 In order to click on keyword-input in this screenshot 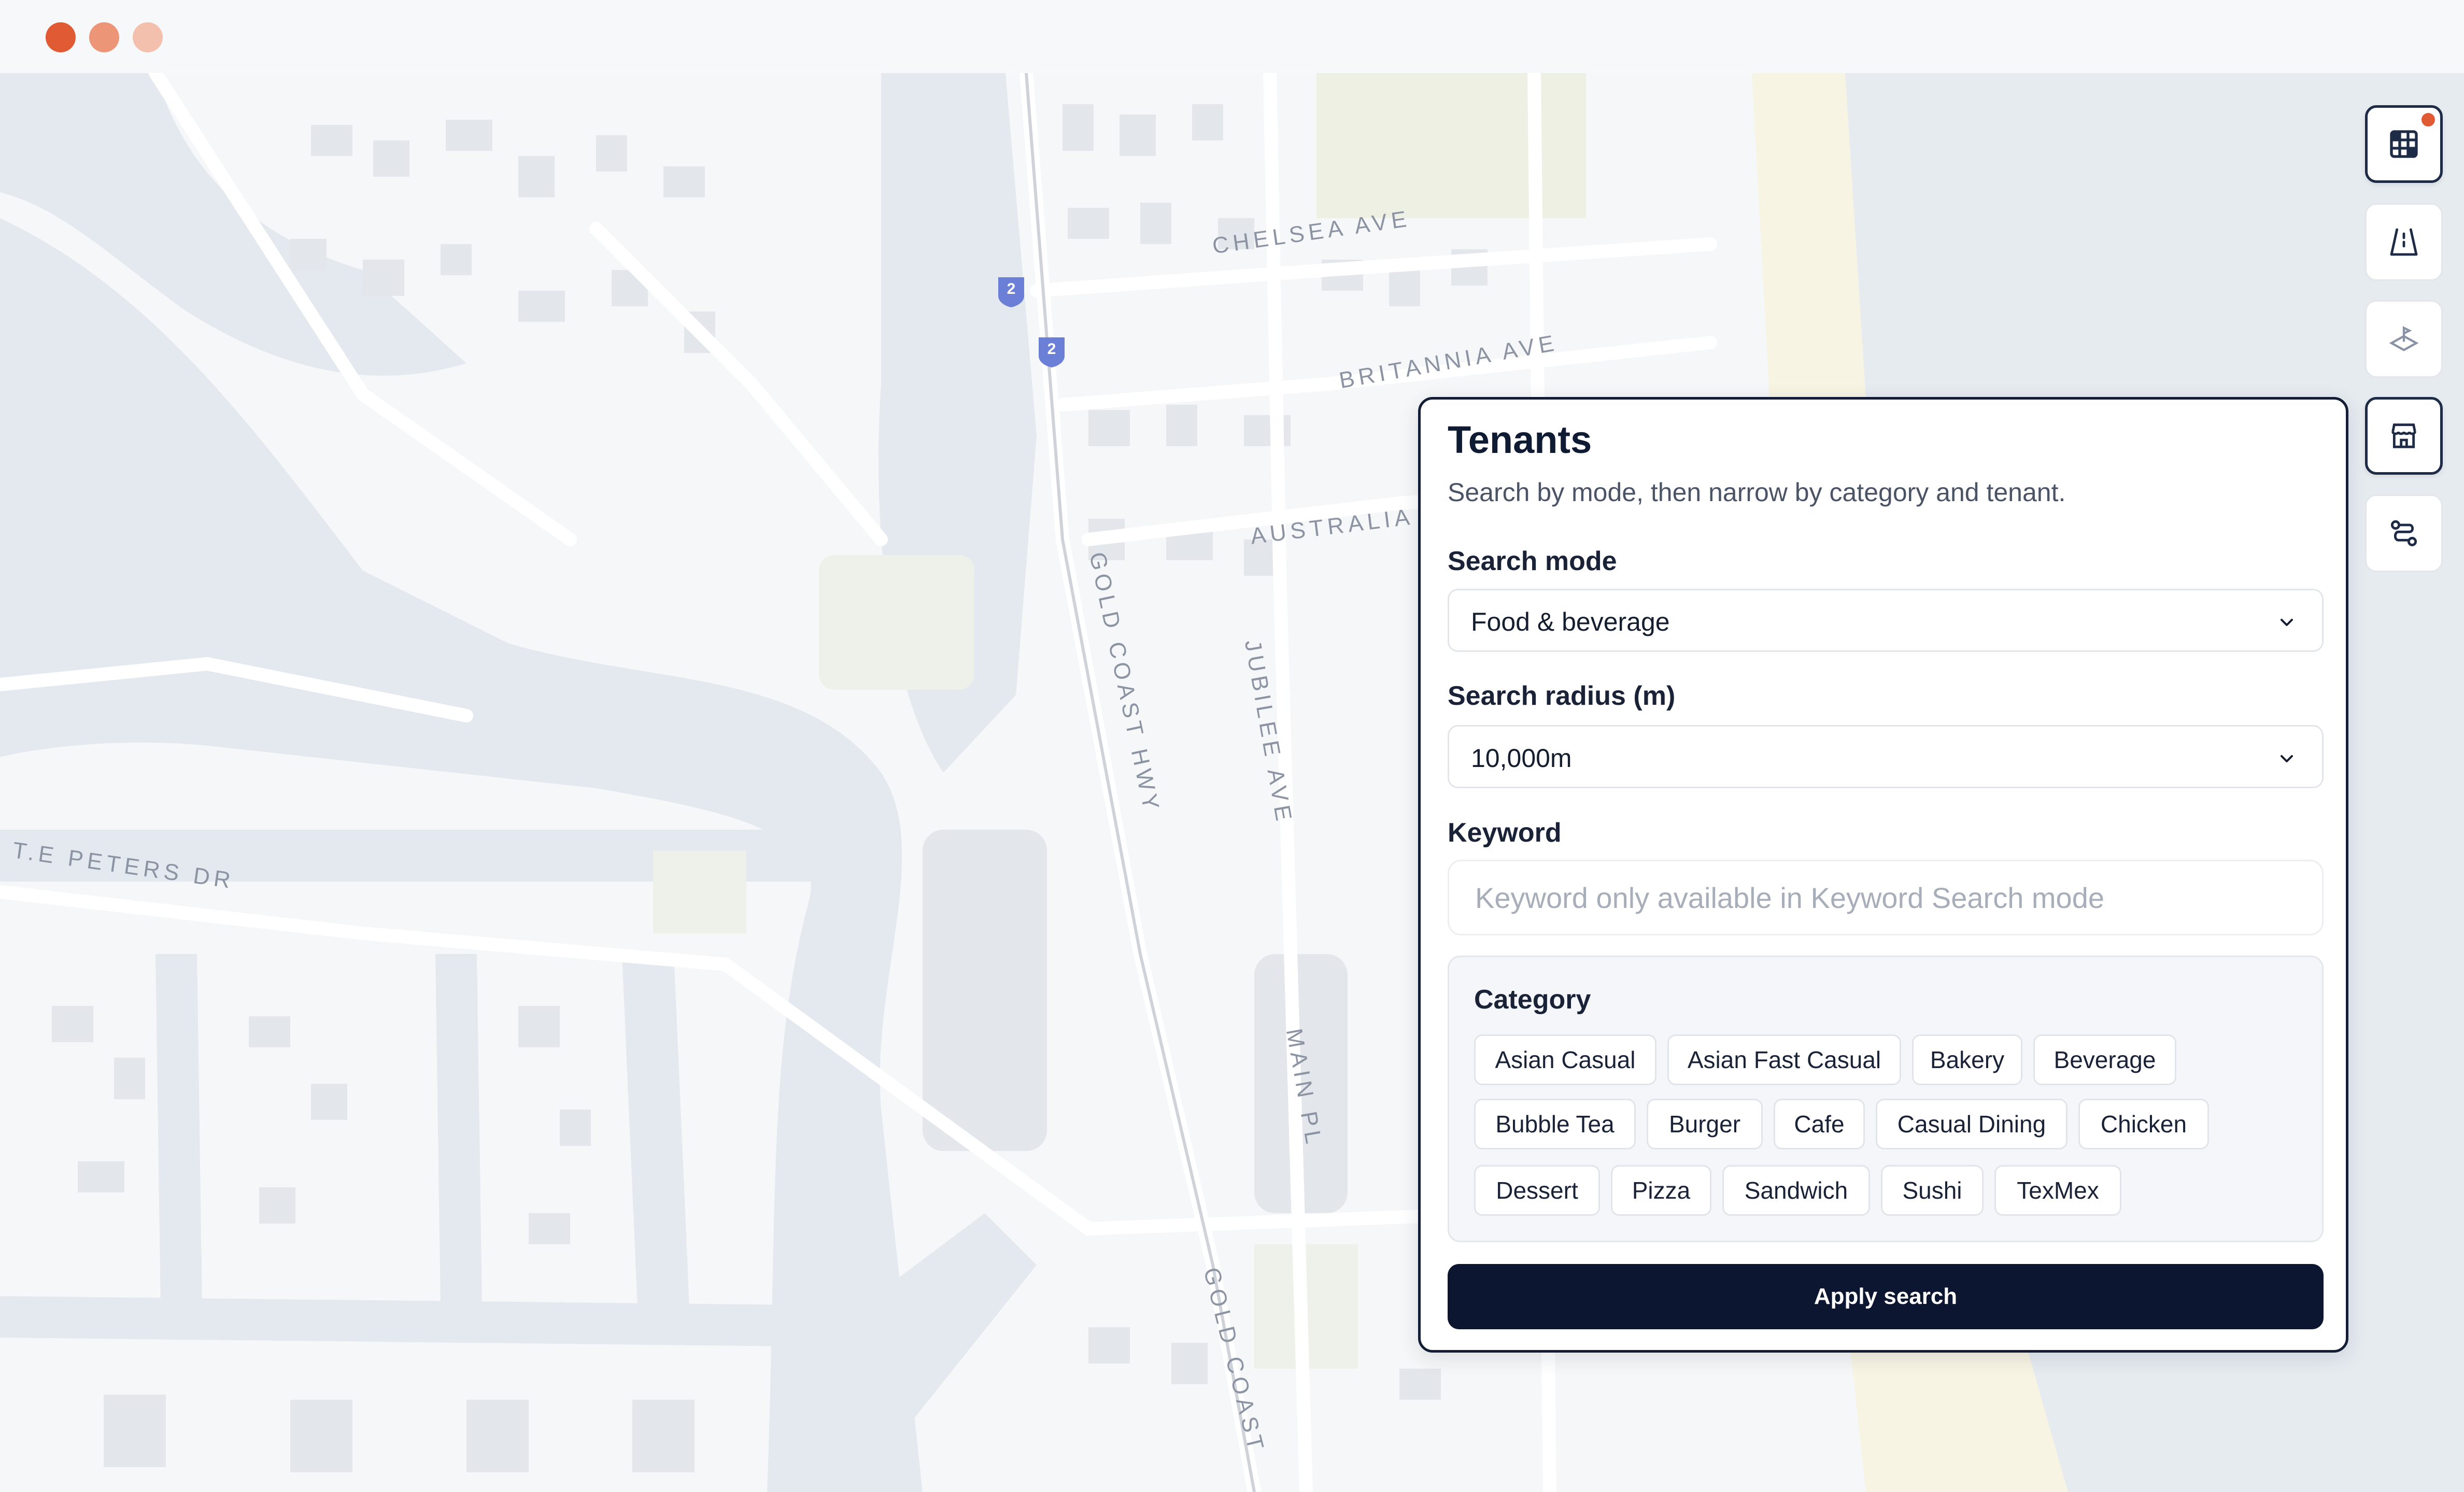, I will do `click(1885, 897)`.